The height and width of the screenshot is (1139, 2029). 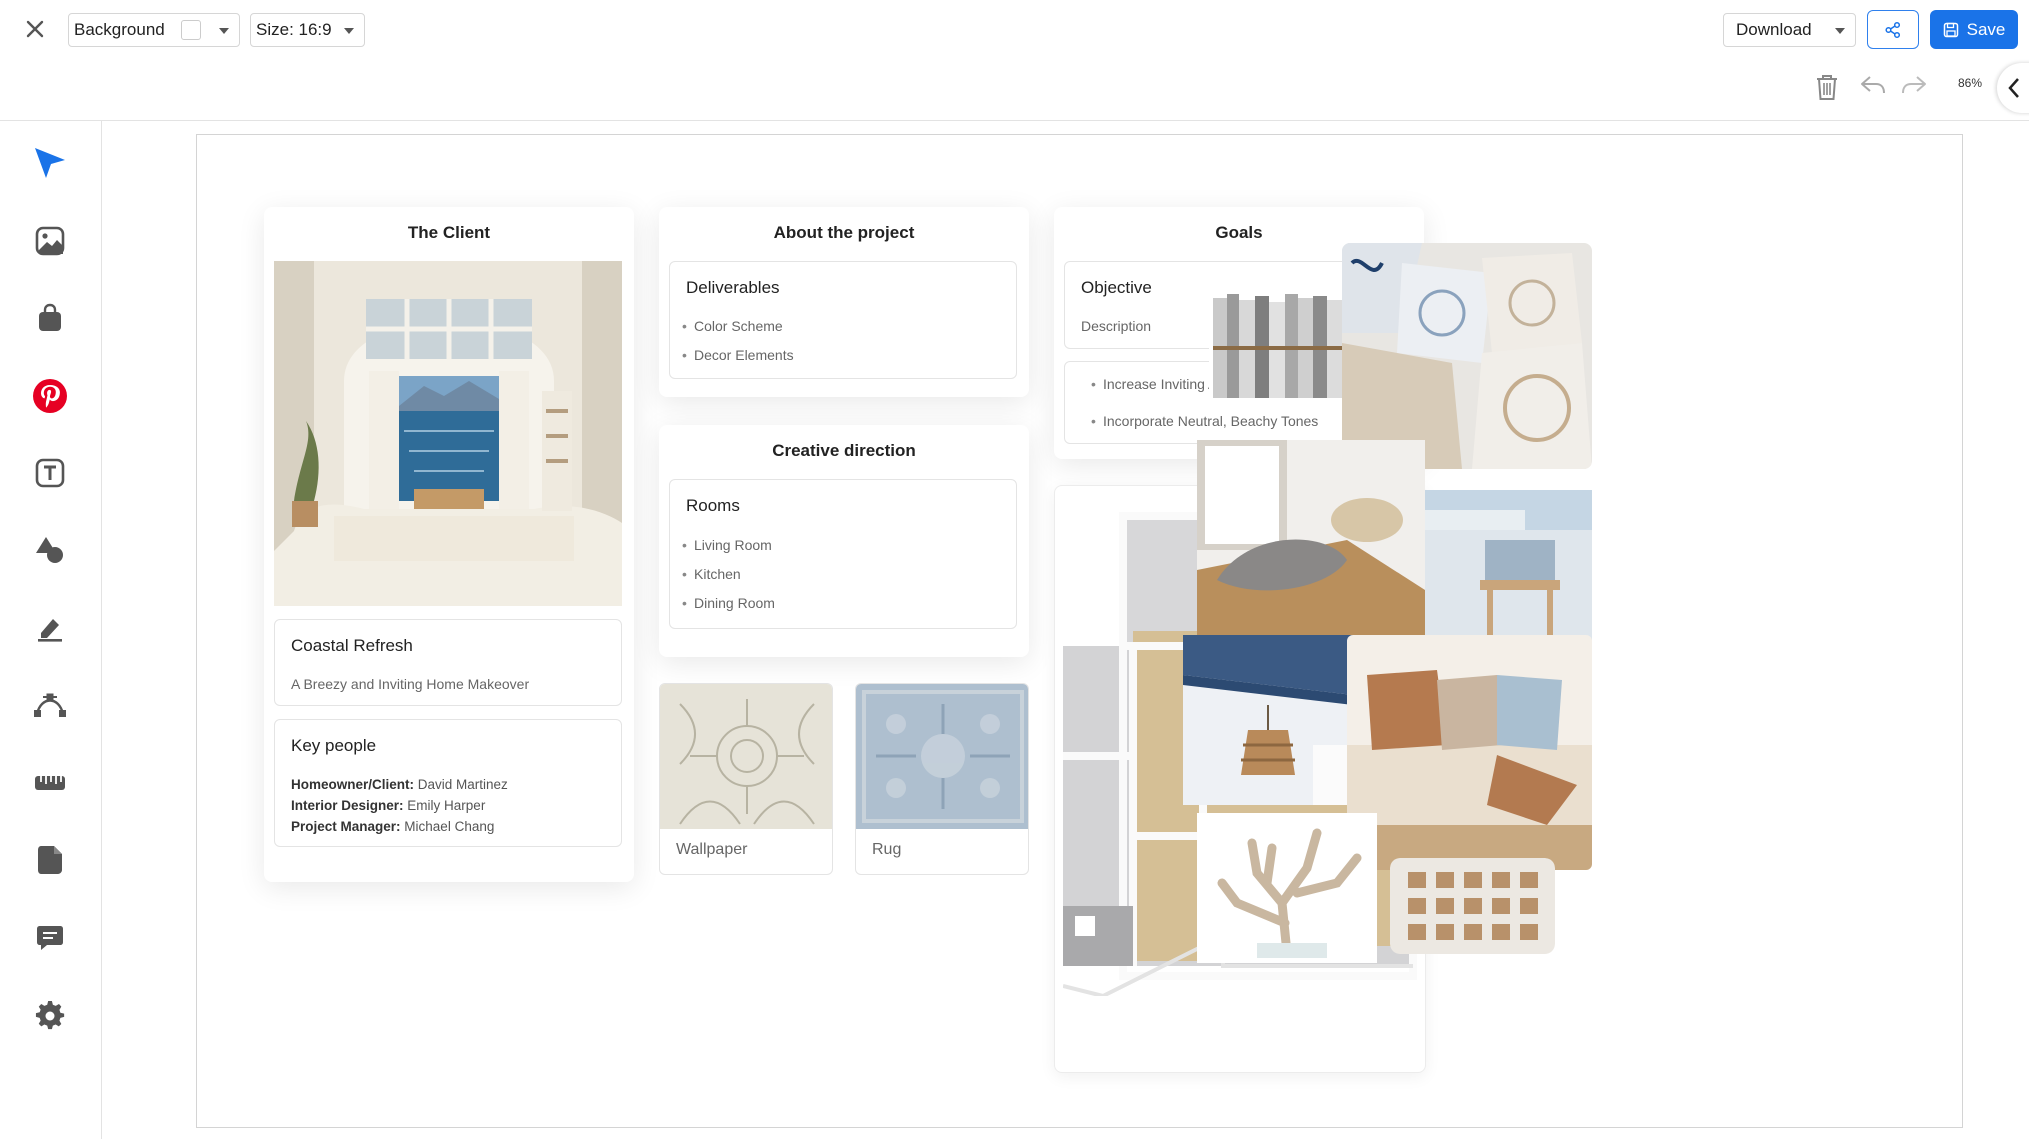 I want to click on shop-tool, so click(x=50, y=318).